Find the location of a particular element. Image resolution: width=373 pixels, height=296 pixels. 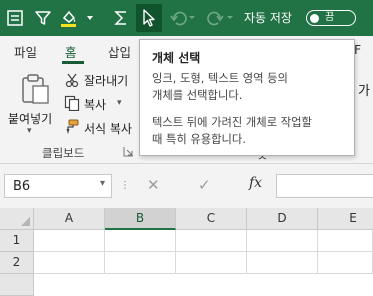

tooltip-line-2: 개체를 선택합니다. is located at coordinates (197, 95).